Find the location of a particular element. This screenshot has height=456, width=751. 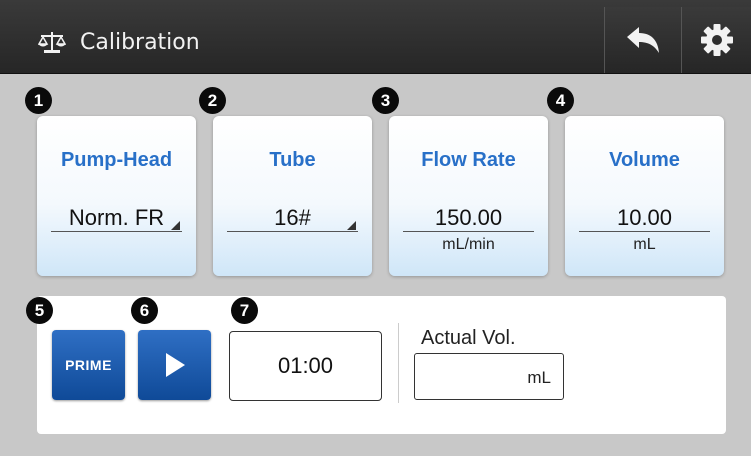

volume-tile: Volume 10.00 mL is located at coordinates (644, 196).